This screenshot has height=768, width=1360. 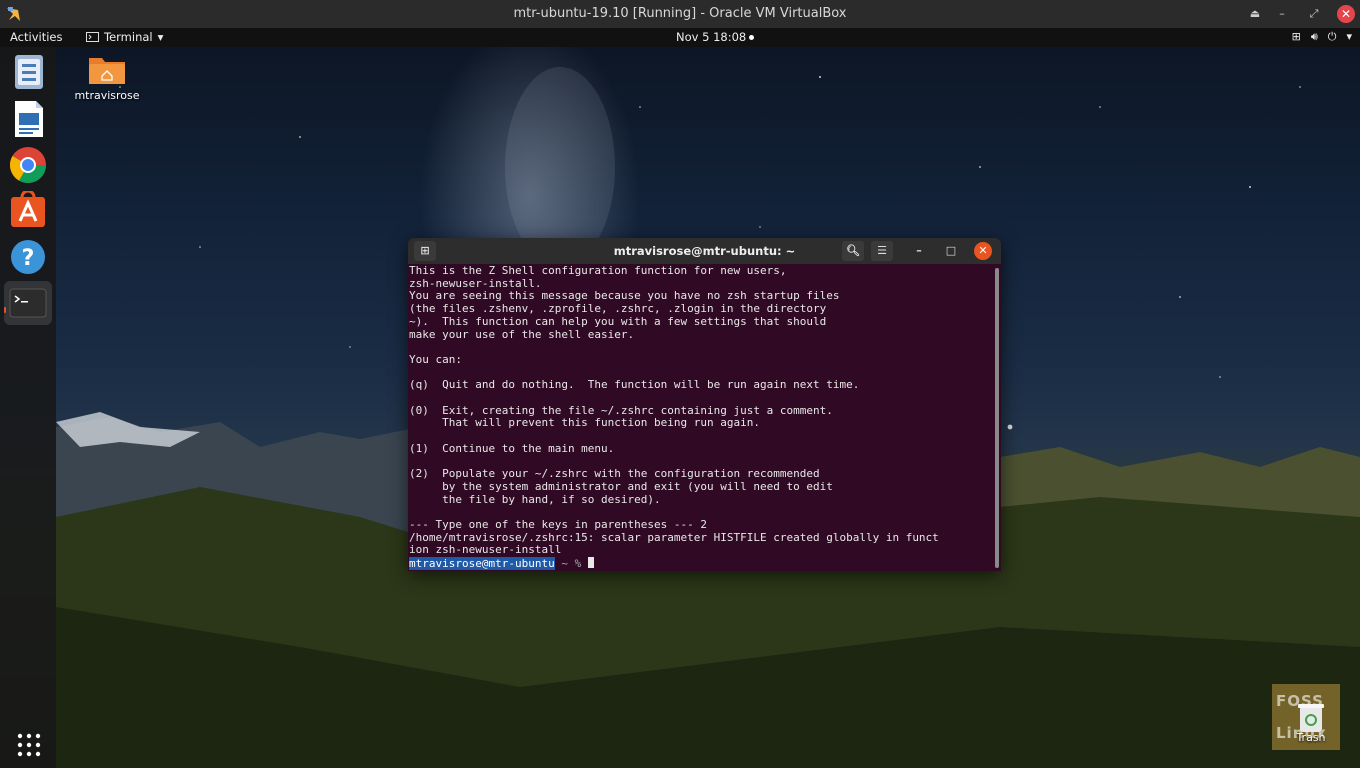 What do you see at coordinates (128, 37) in the screenshot?
I see `app-menu-label: Terminal` at bounding box center [128, 37].